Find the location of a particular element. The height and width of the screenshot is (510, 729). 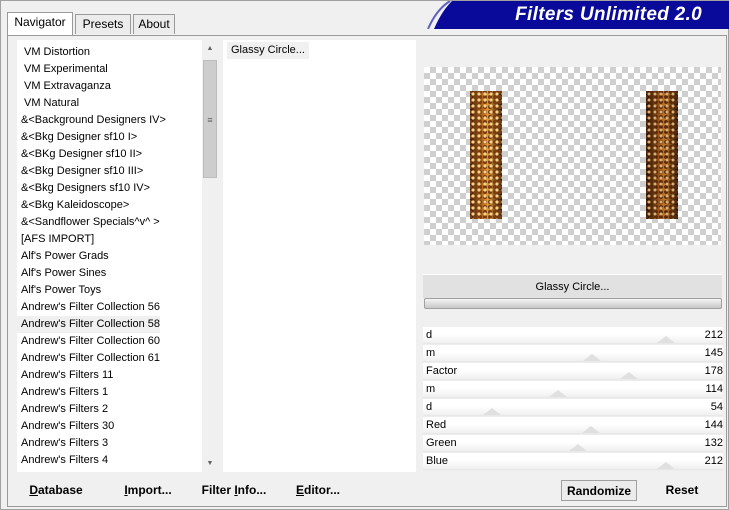

category-list-item: VM Natural is located at coordinates (48, 103).